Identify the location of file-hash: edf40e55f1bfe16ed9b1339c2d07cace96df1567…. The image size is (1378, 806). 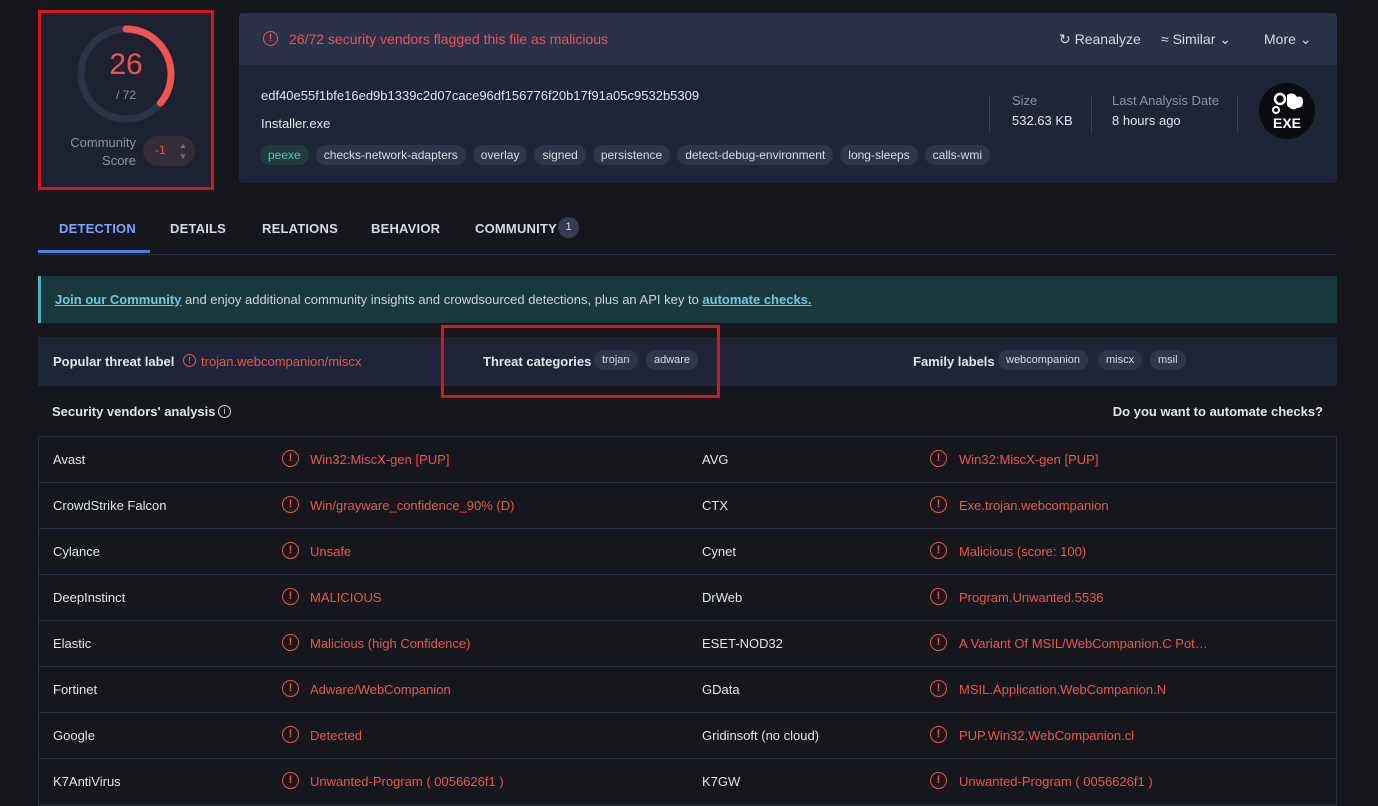
(480, 95).